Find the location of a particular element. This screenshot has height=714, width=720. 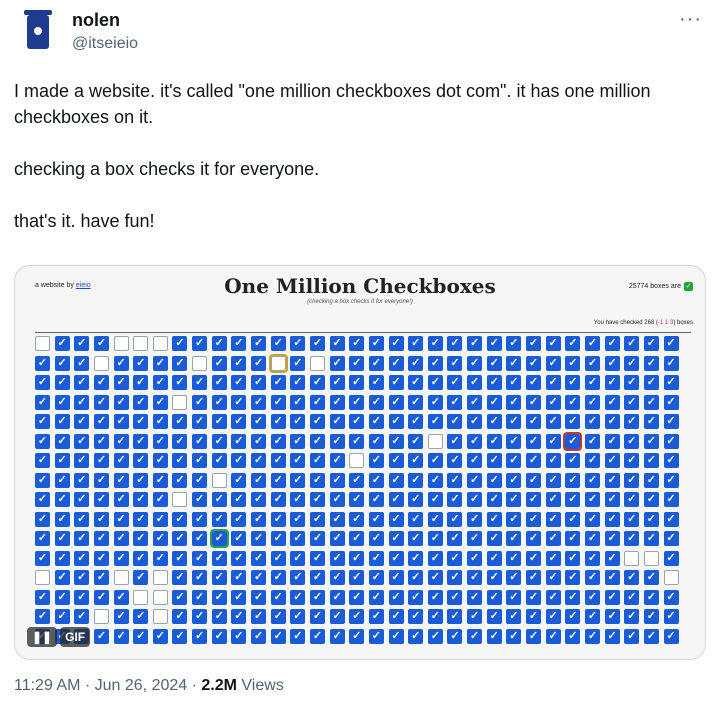

tweet-date: Jun 26, 2024 is located at coordinates (141, 685).